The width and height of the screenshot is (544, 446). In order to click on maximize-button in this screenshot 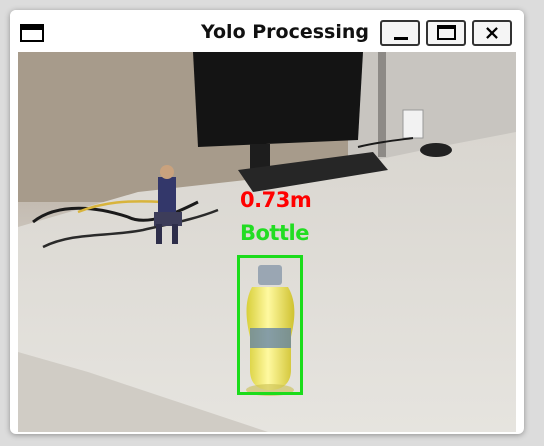, I will do `click(446, 33)`.